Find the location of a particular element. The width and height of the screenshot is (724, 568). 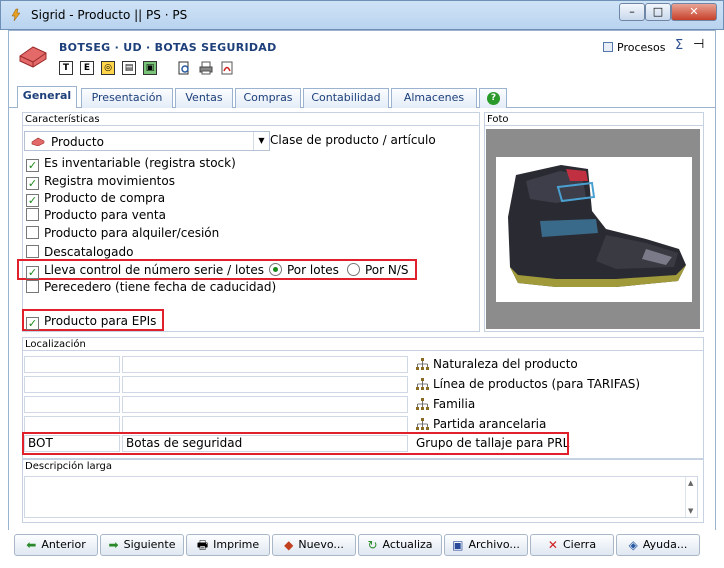

imprime-button: 🖶 Imprime is located at coordinates (228, 545).